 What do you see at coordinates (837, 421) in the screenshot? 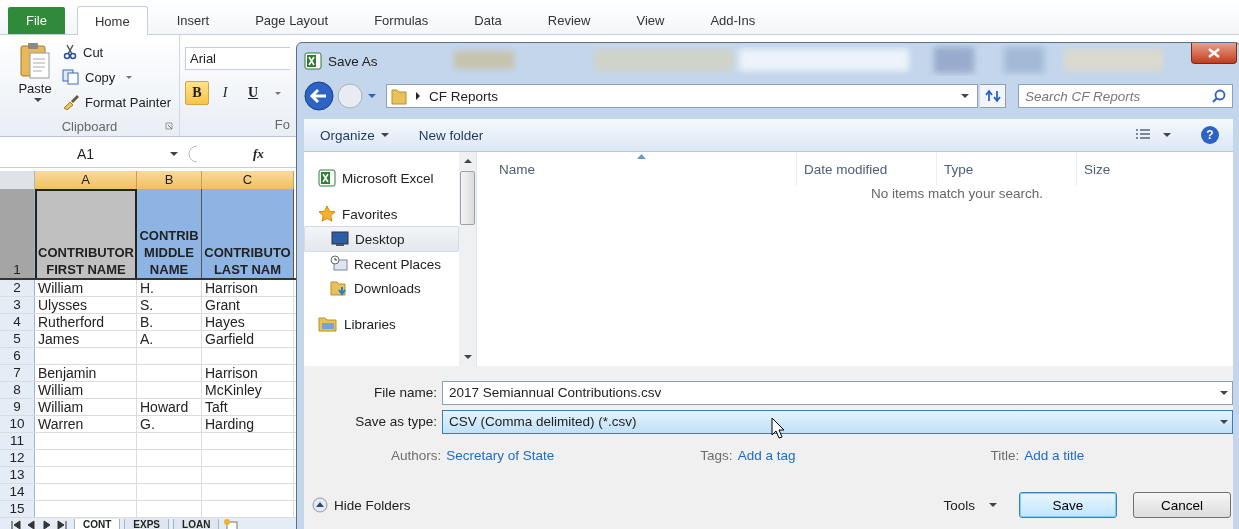
I see `file-type-dropdown: CSV (Comma delimited) (*.csv)` at bounding box center [837, 421].